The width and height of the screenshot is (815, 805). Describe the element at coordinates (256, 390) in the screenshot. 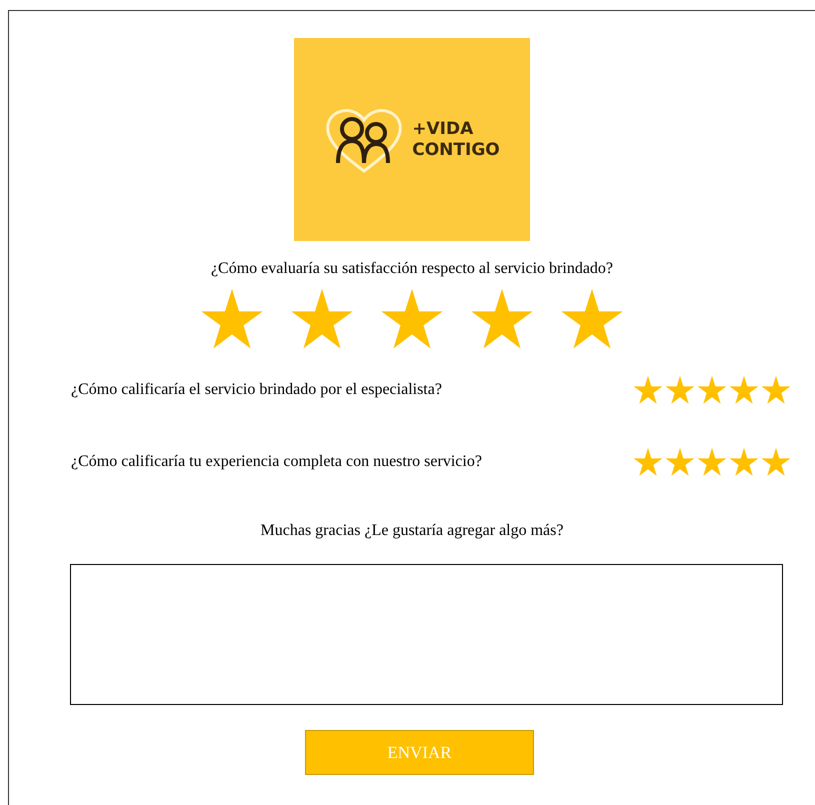

I see `question-text: ¿Cómo calificaría el servicio brindado por el especialista?` at that location.